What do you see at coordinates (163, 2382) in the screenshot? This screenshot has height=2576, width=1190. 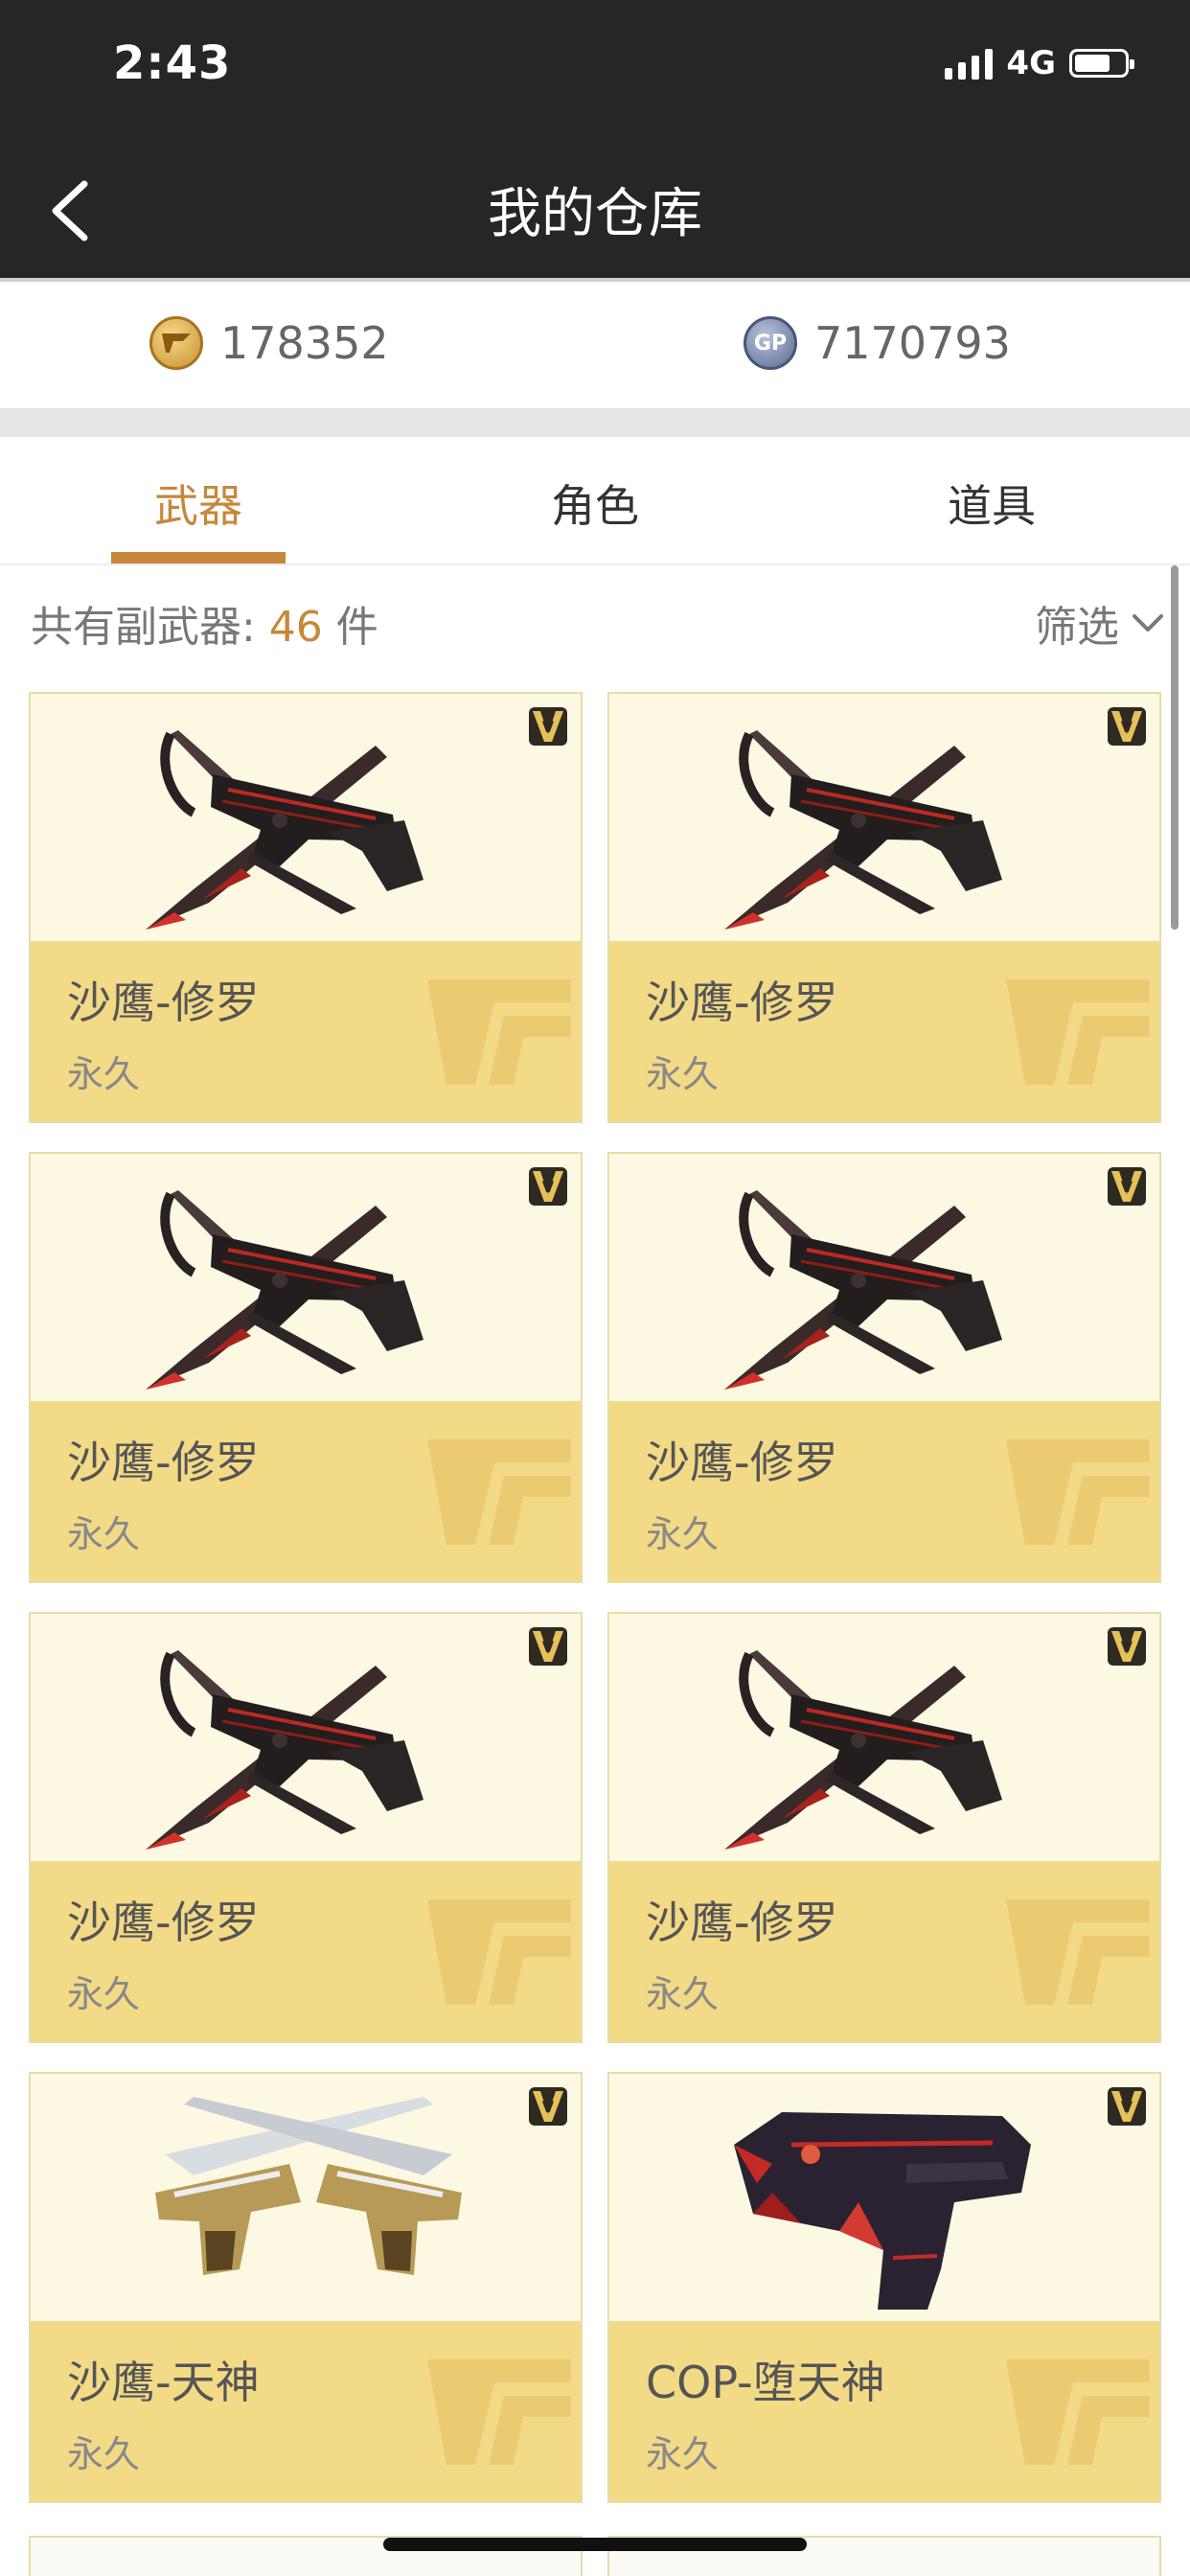 I see `item-name: 沙鹰-天神` at bounding box center [163, 2382].